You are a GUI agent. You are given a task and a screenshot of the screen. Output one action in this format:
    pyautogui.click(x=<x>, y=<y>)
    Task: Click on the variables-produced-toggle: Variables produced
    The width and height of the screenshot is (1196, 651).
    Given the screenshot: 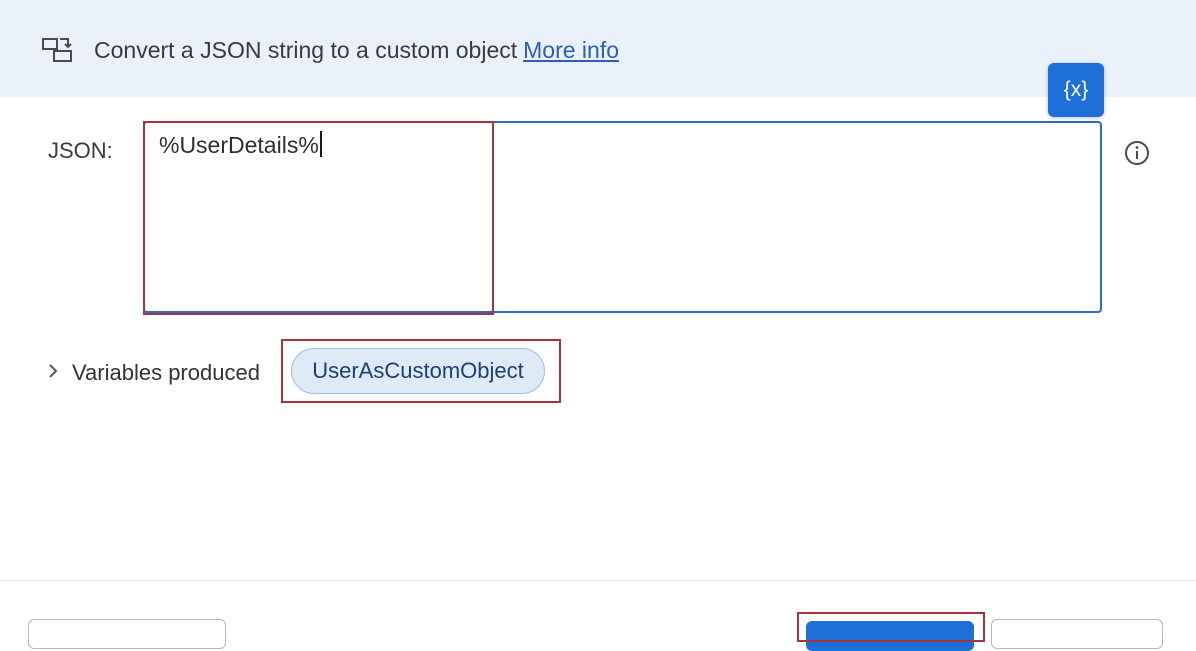 What is the action you would take?
    pyautogui.click(x=166, y=373)
    